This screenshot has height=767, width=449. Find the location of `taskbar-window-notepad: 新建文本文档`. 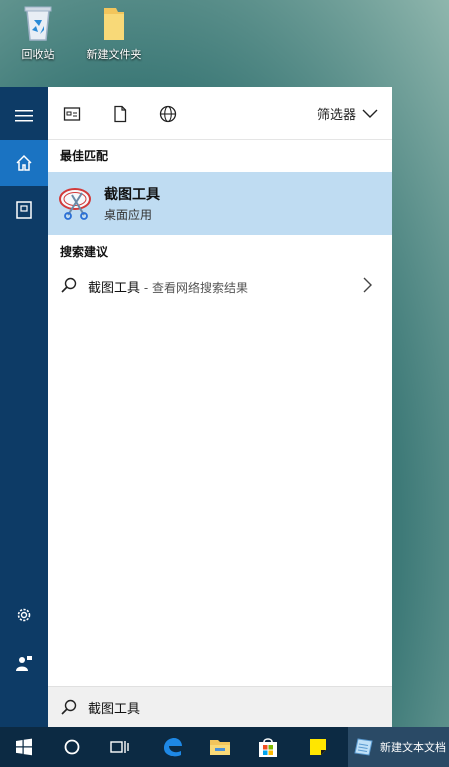

taskbar-window-notepad: 新建文本文档 is located at coordinates (398, 747).